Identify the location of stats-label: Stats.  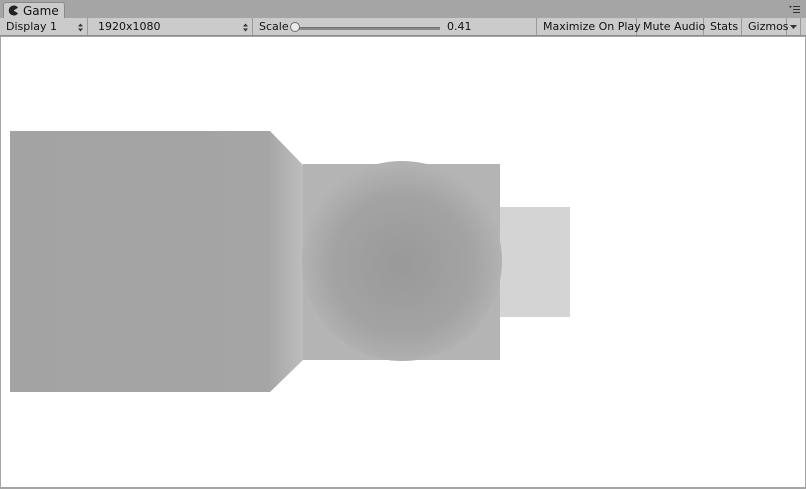
(724, 26).